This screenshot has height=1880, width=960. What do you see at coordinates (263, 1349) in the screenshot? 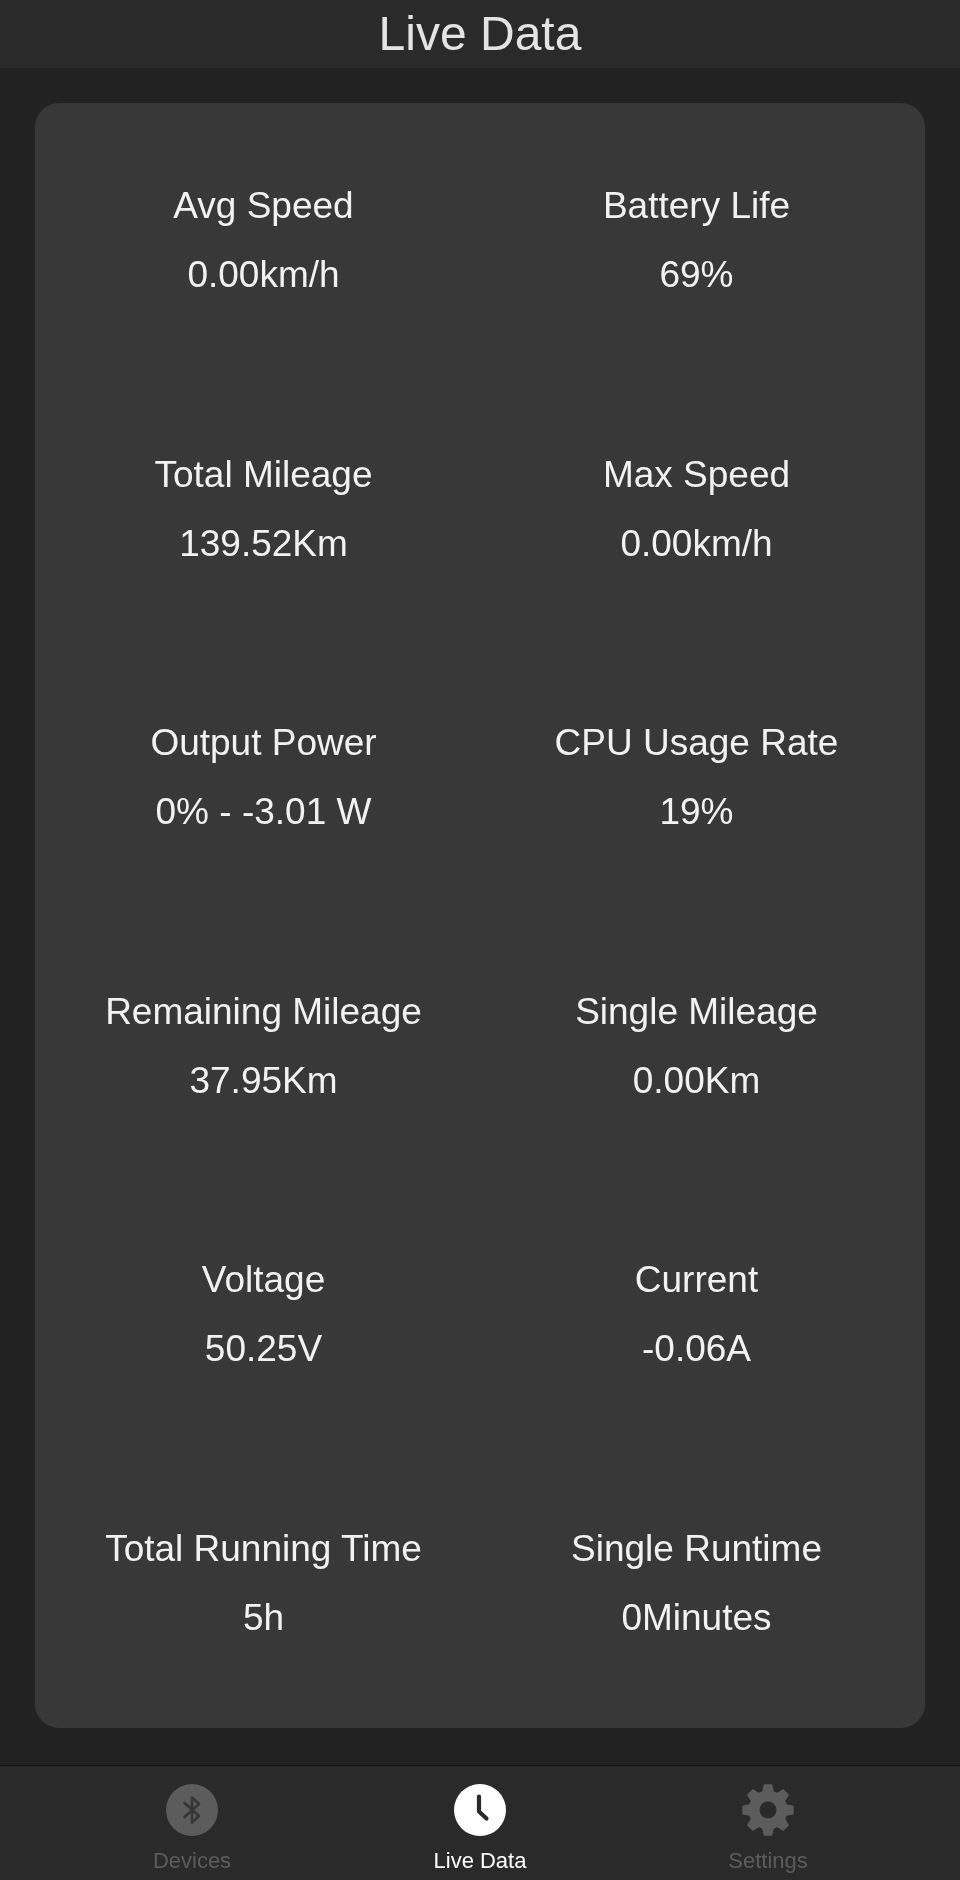
I see `stat-value: 50.25V` at bounding box center [263, 1349].